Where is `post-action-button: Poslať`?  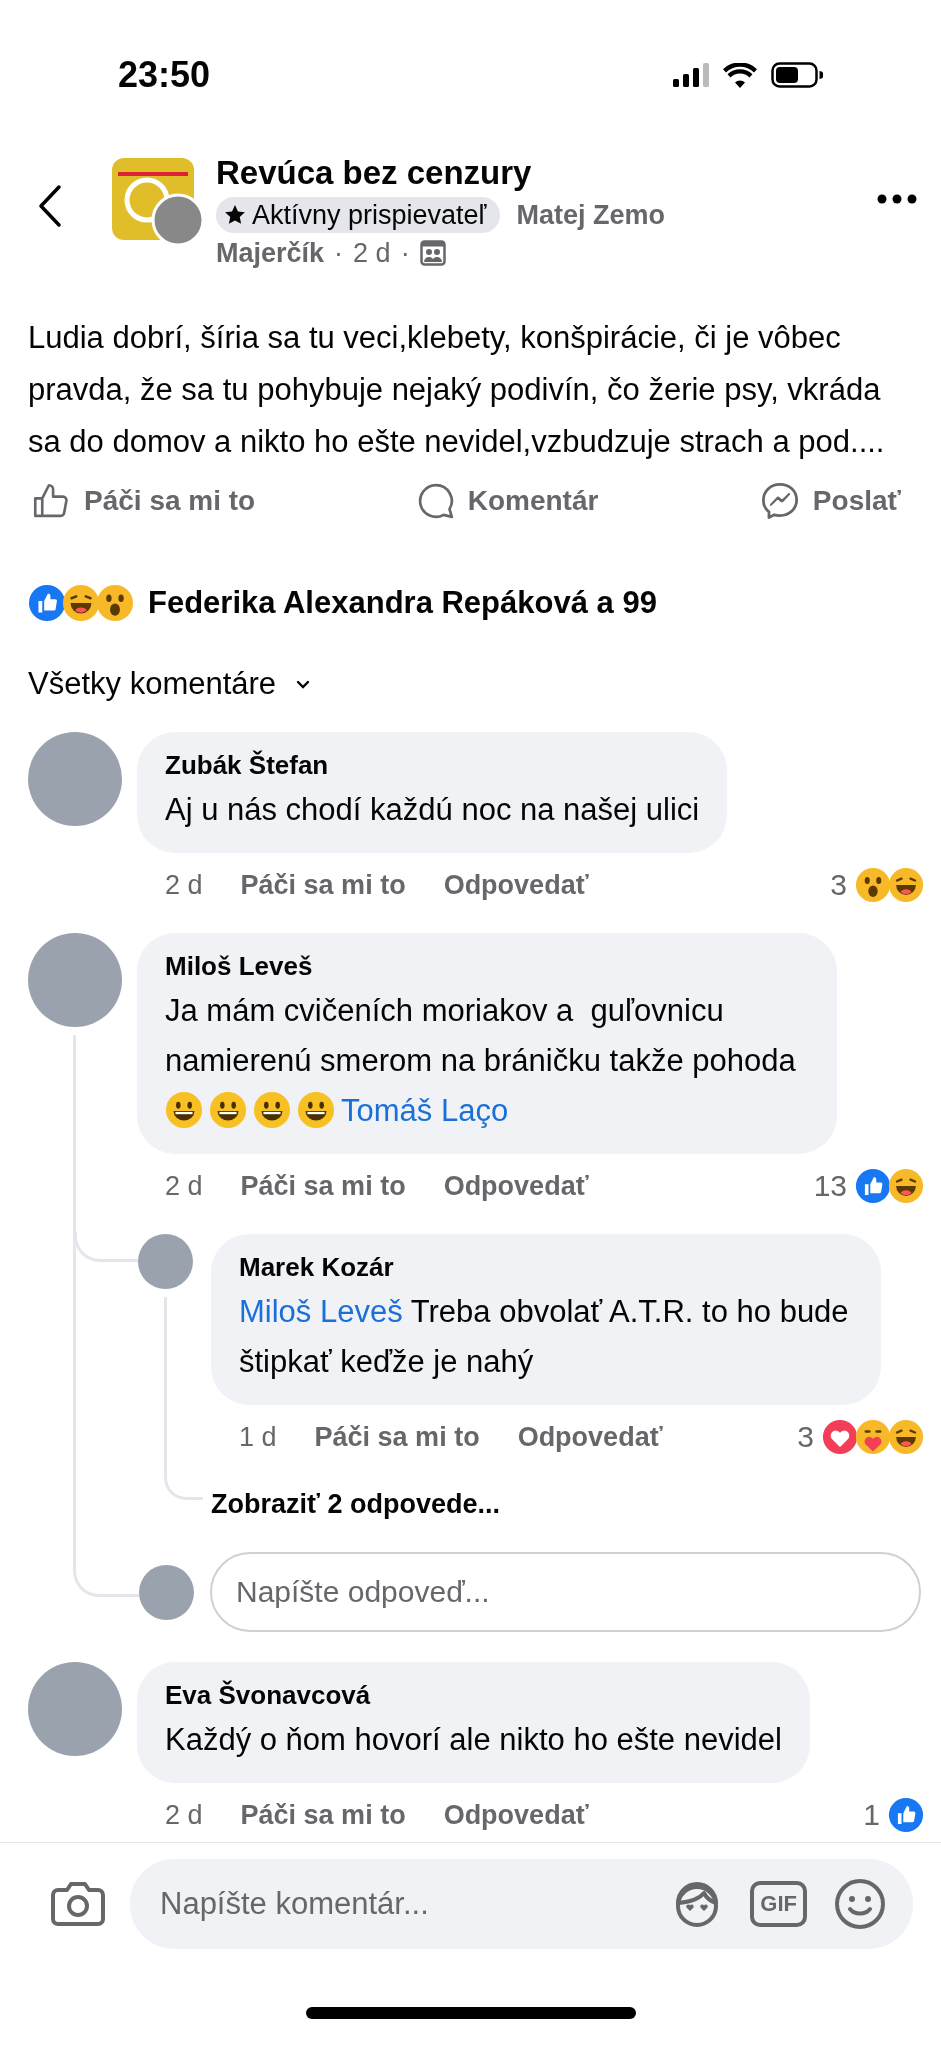
post-action-button: Poslať is located at coordinates (829, 501).